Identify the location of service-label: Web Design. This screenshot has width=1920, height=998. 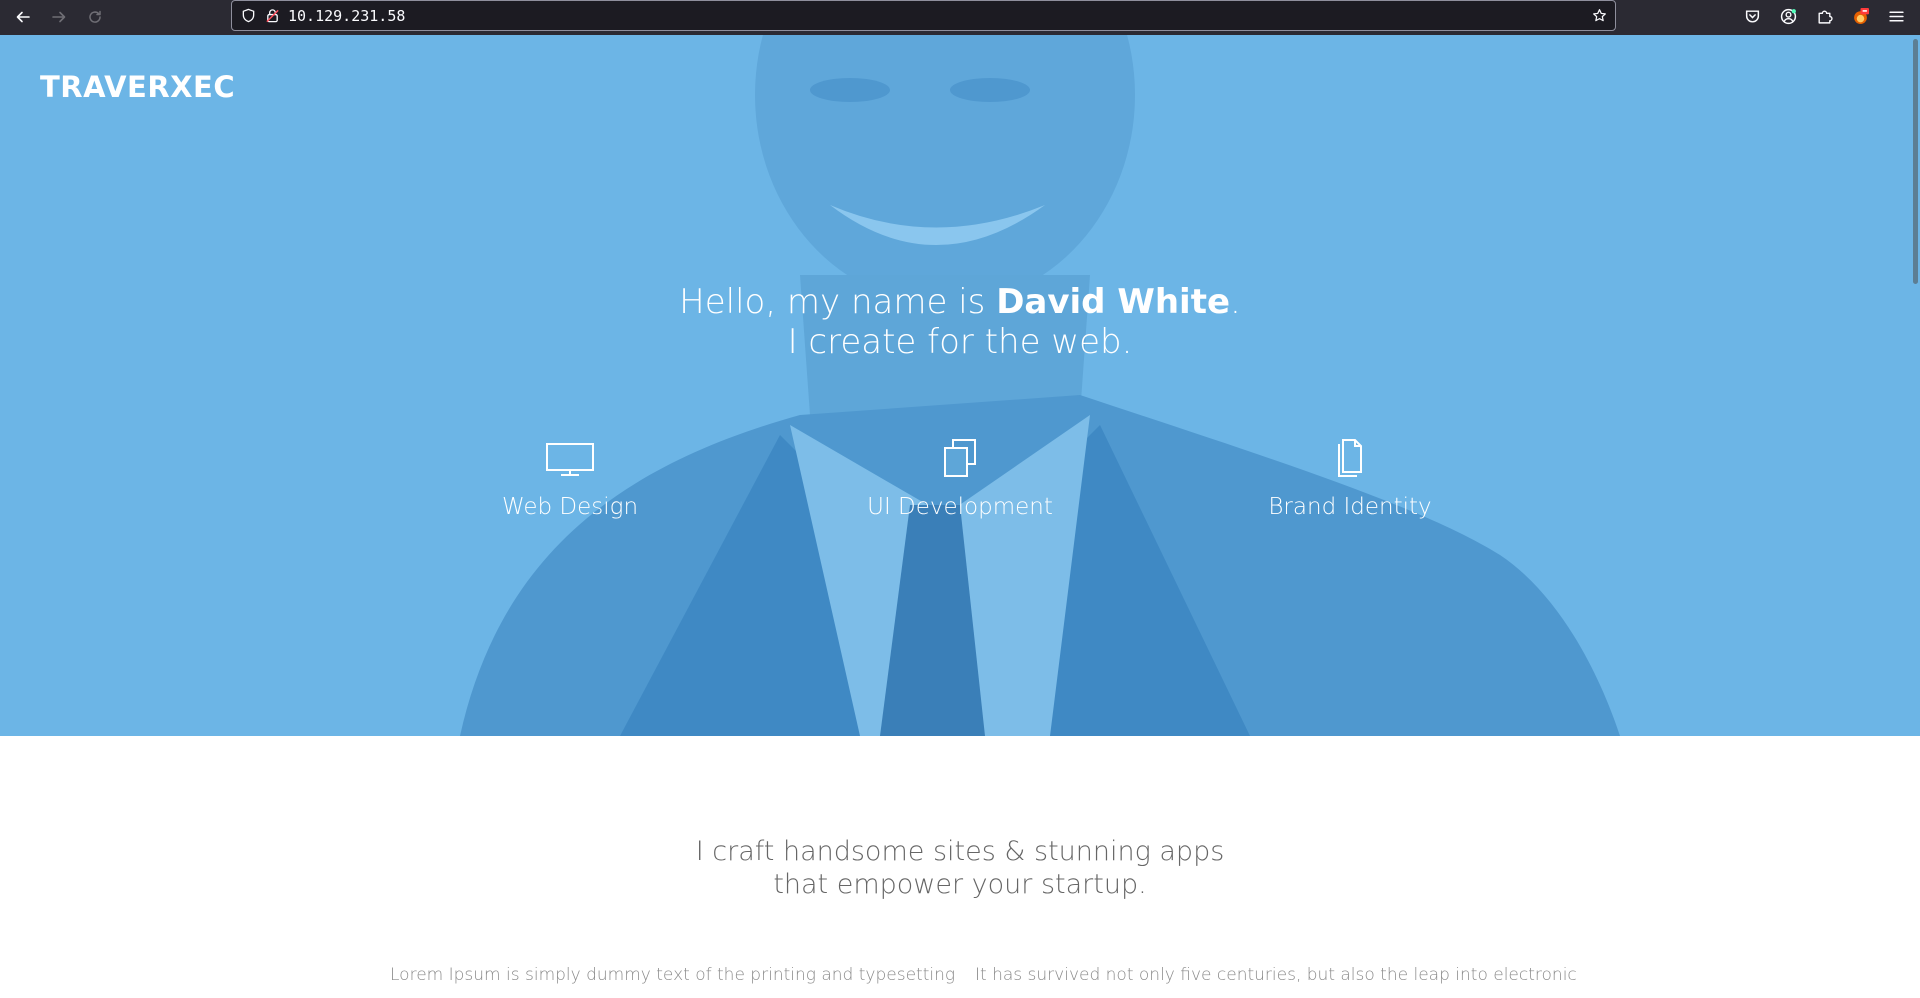
(570, 507).